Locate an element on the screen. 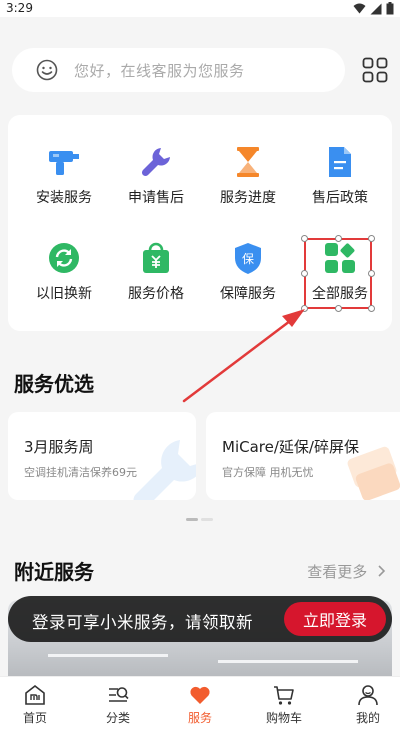  promo-card-service-week: 3月服务周 空调挂机清洁保养69元 is located at coordinates (102, 456).